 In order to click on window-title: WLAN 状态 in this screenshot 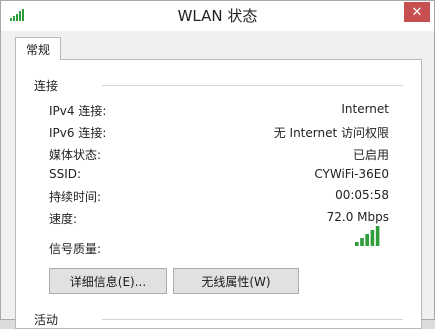, I will do `click(217, 16)`.